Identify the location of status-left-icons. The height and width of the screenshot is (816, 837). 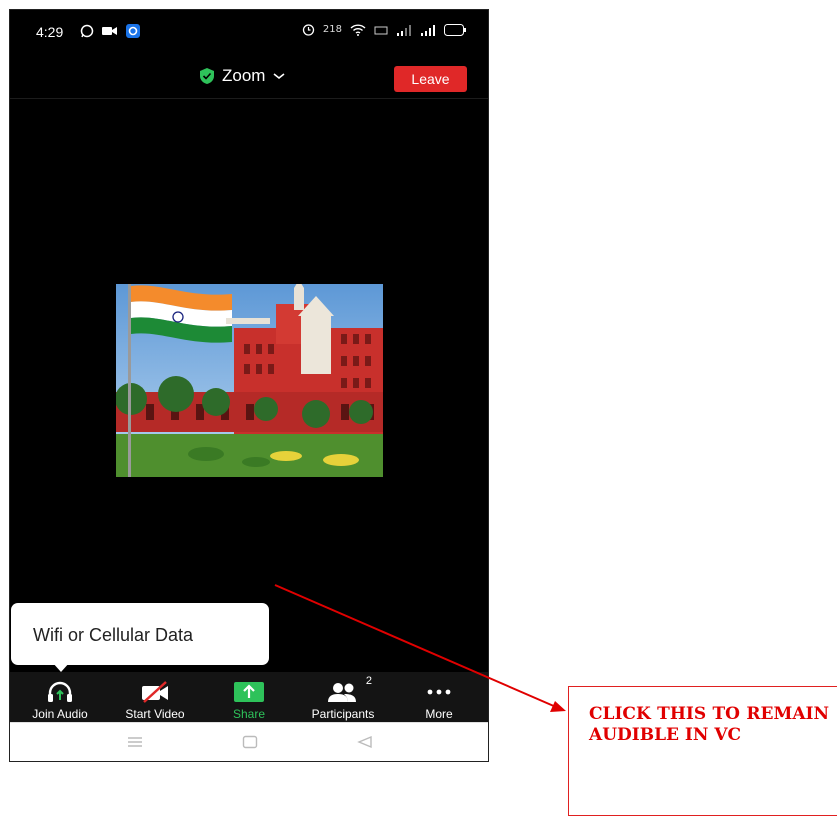
(110, 31).